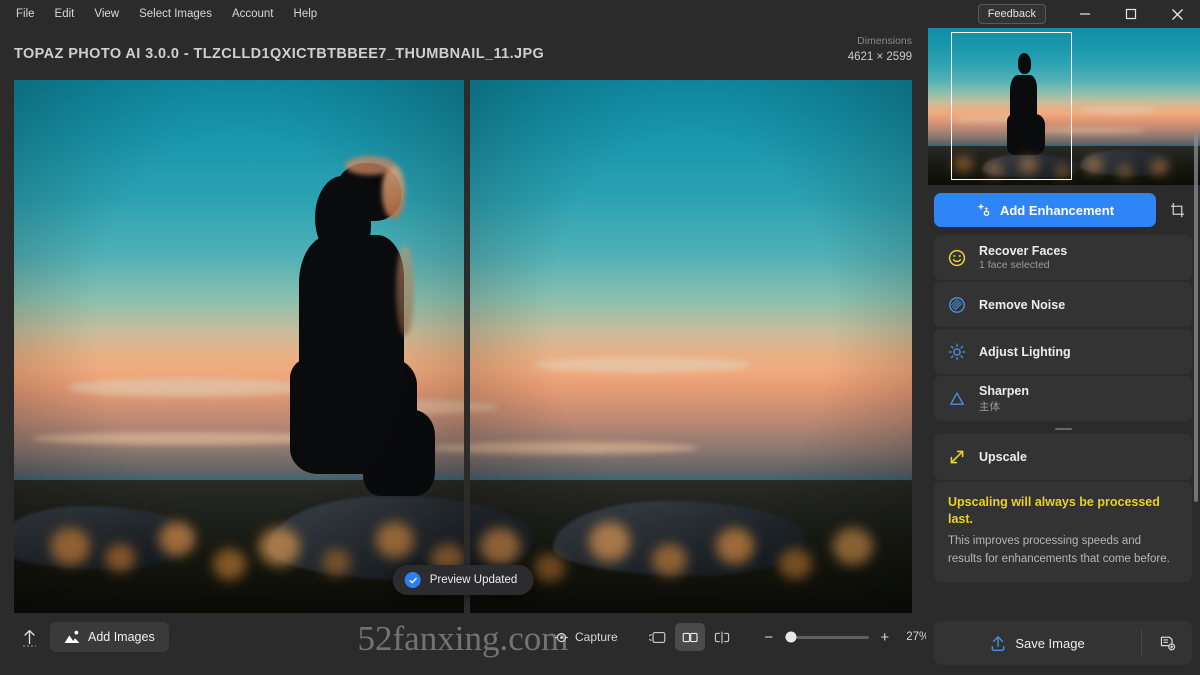  Describe the element at coordinates (106, 14) in the screenshot. I see `menu-item-view: View` at that location.